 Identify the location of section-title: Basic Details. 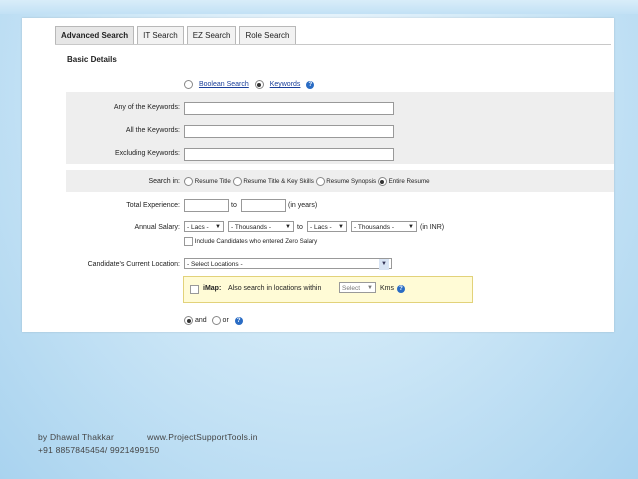
(92, 59).